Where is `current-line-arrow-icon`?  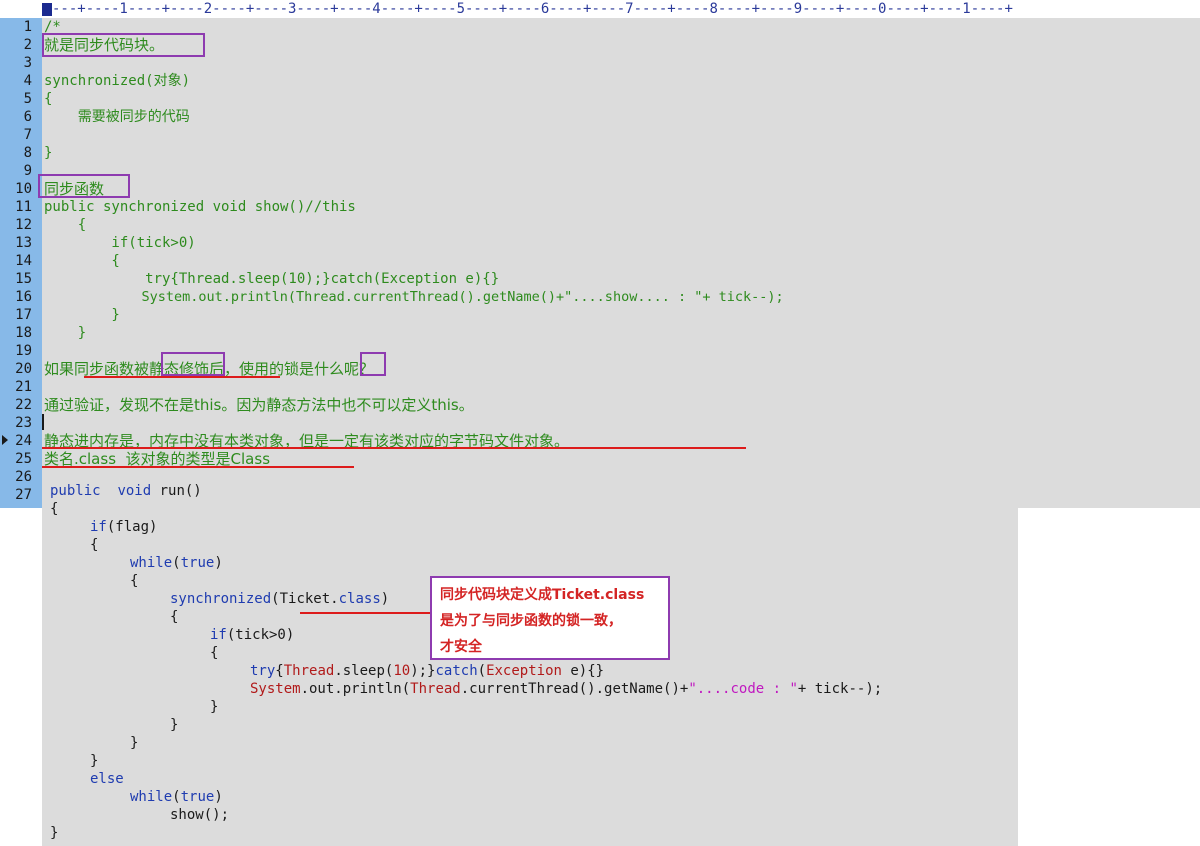 current-line-arrow-icon is located at coordinates (5, 440).